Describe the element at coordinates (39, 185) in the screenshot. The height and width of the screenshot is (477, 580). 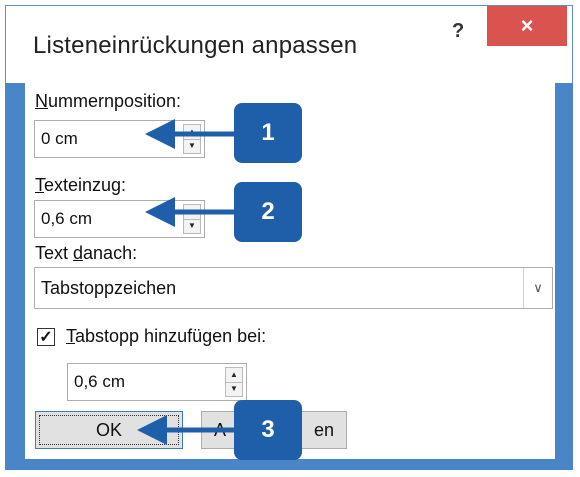
I see `text-indent-accesskey: T` at that location.